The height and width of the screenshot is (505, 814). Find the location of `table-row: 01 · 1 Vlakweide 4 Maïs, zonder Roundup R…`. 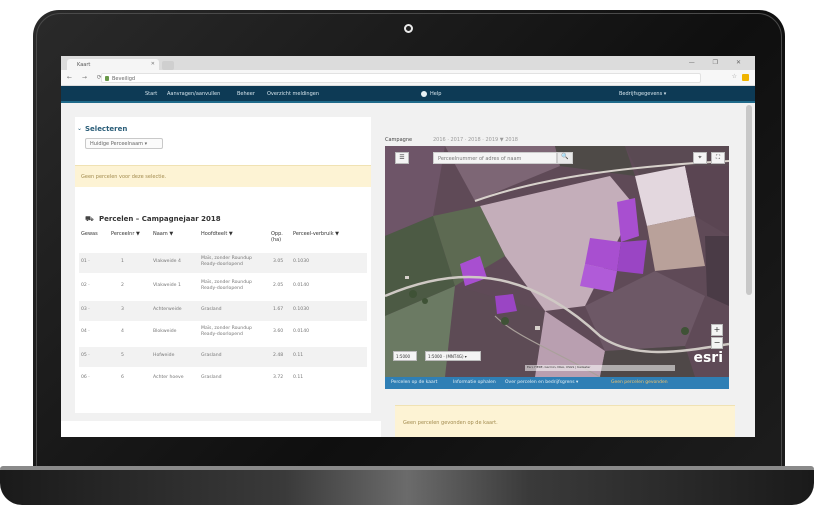

table-row: 01 · 1 Vlakweide 4 Maïs, zonder Roundup R… is located at coordinates (223, 263).